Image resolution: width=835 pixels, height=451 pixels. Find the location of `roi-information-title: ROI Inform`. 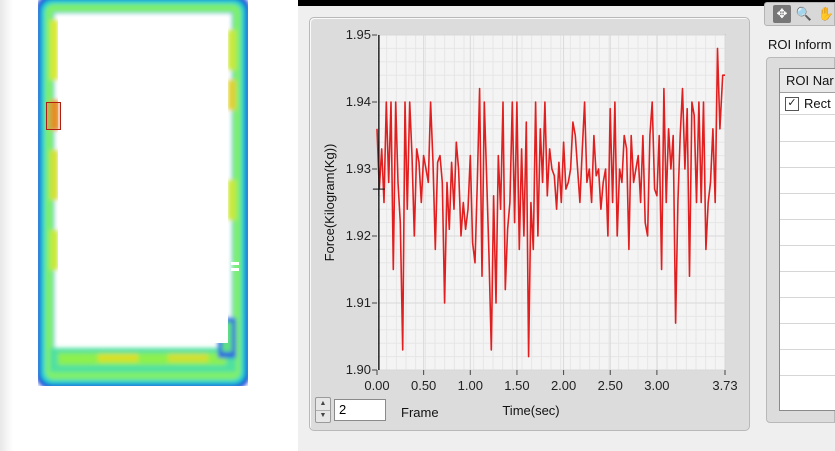

roi-information-title: ROI Inform is located at coordinates (800, 44).